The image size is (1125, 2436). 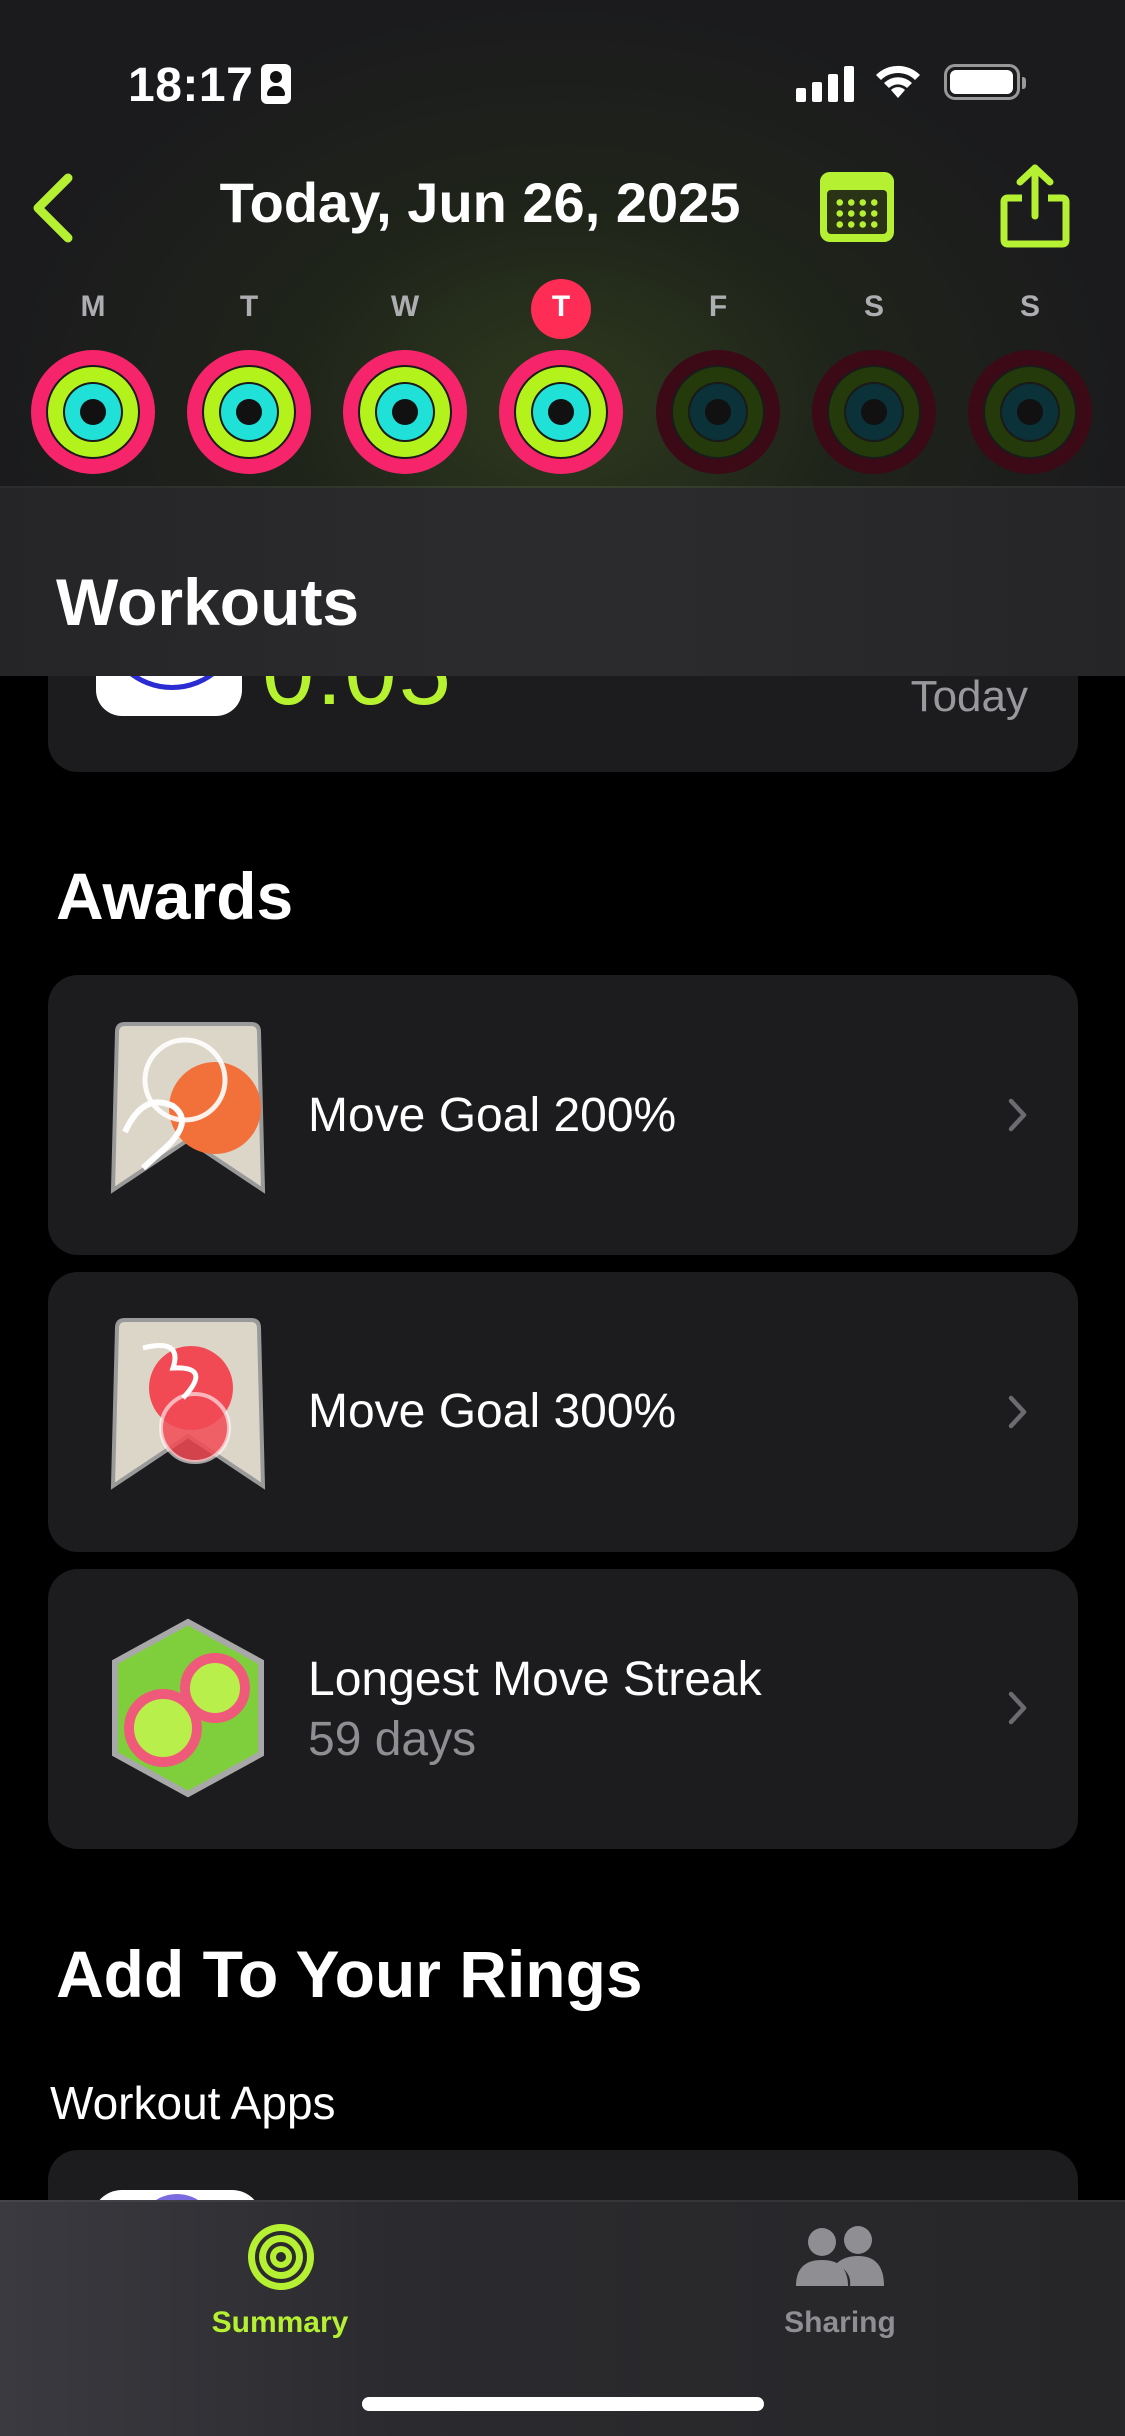 What do you see at coordinates (54, 208) in the screenshot?
I see `back-chevron-icon` at bounding box center [54, 208].